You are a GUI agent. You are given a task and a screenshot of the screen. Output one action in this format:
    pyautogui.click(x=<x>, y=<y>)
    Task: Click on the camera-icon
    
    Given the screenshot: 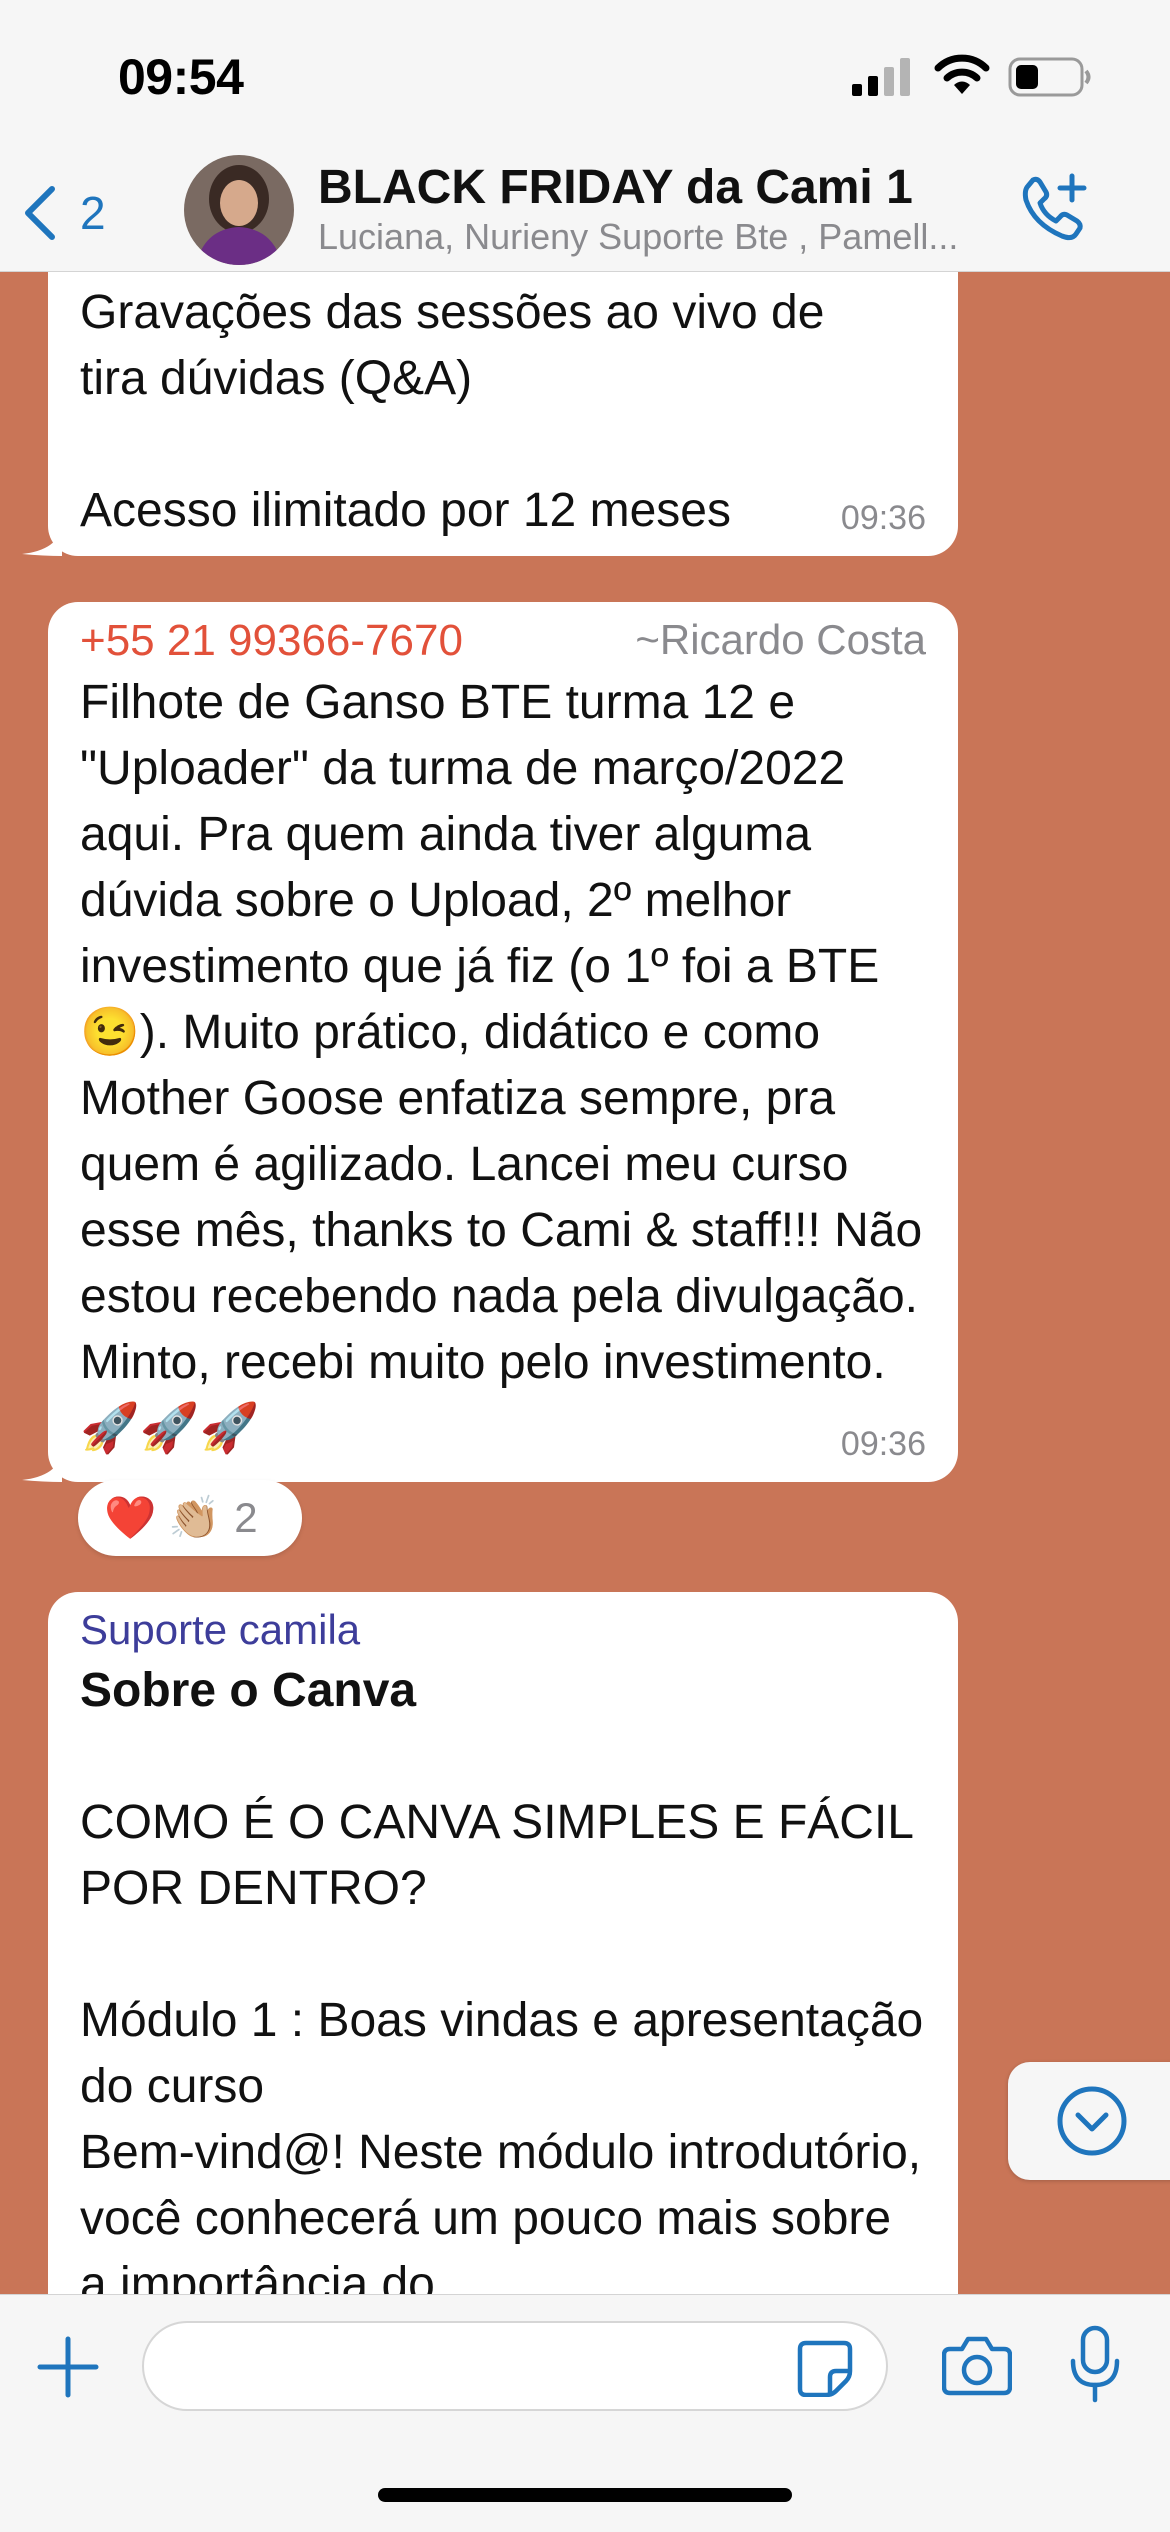 What is the action you would take?
    pyautogui.click(x=977, y=2365)
    